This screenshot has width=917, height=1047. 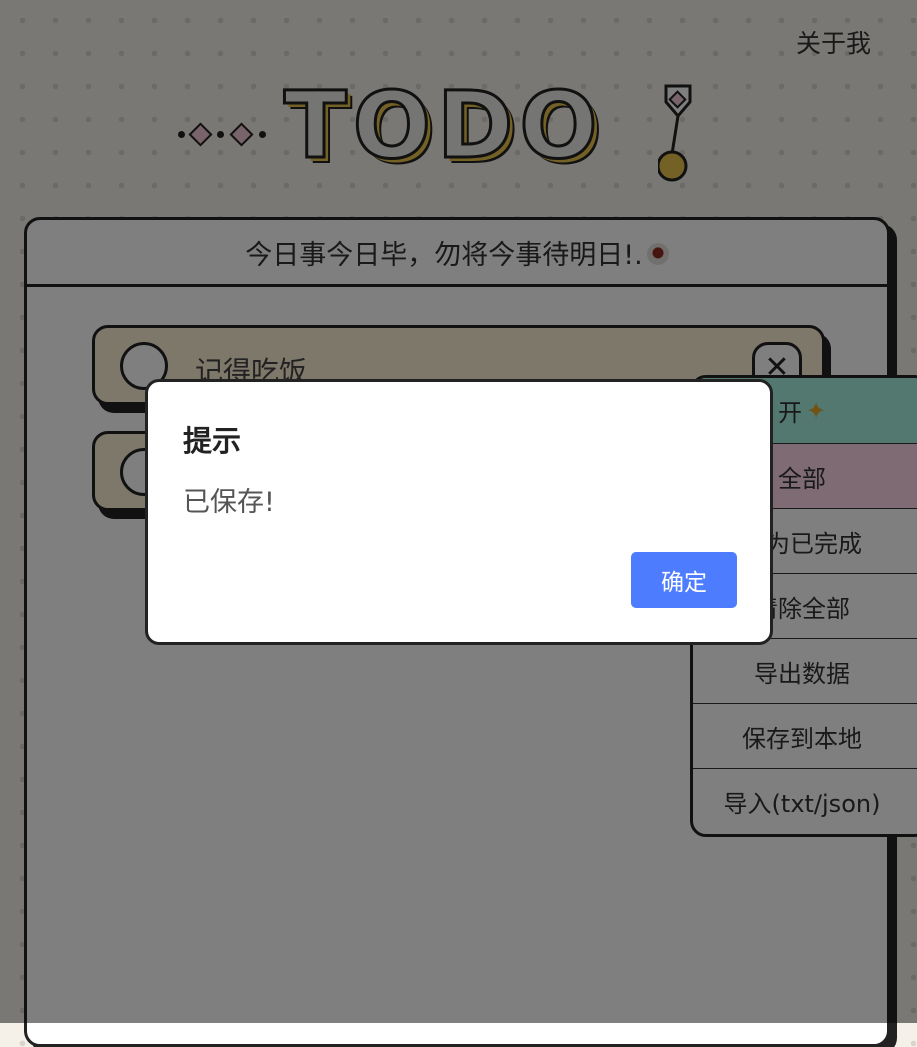 What do you see at coordinates (212, 441) in the screenshot?
I see `dialog-title: 提示` at bounding box center [212, 441].